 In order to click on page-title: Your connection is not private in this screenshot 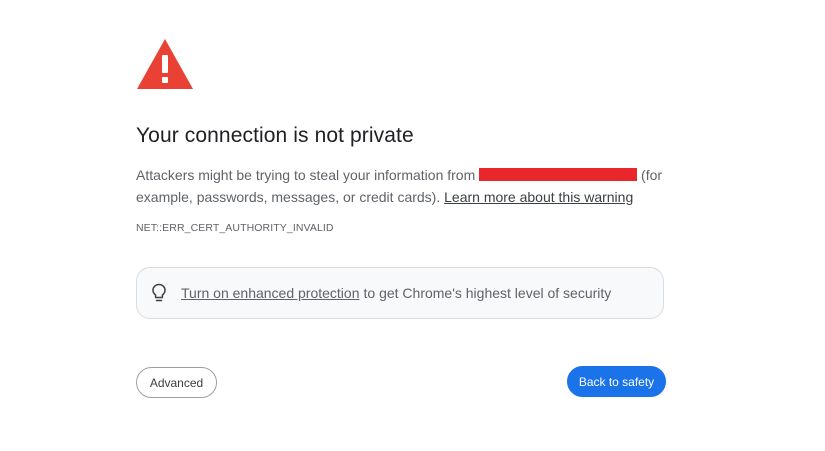, I will do `click(275, 135)`.